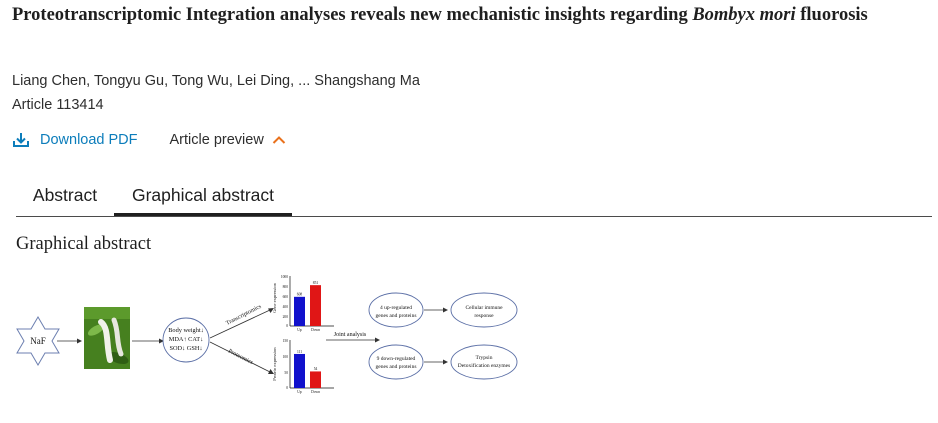  What do you see at coordinates (216, 140) in the screenshot?
I see `article-preview-label: Article preview` at bounding box center [216, 140].